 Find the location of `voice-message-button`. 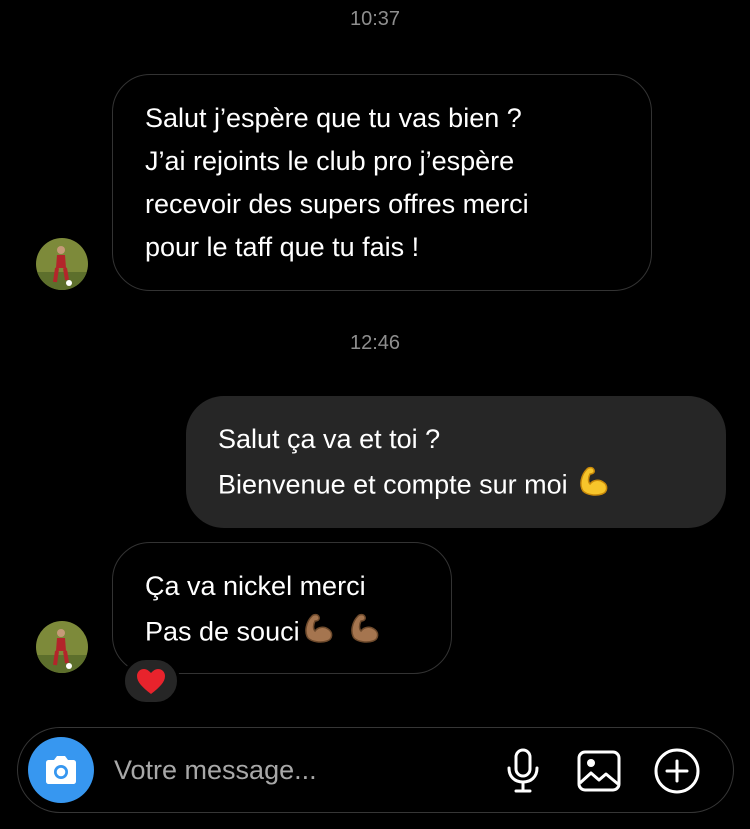

voice-message-button is located at coordinates (523, 771).